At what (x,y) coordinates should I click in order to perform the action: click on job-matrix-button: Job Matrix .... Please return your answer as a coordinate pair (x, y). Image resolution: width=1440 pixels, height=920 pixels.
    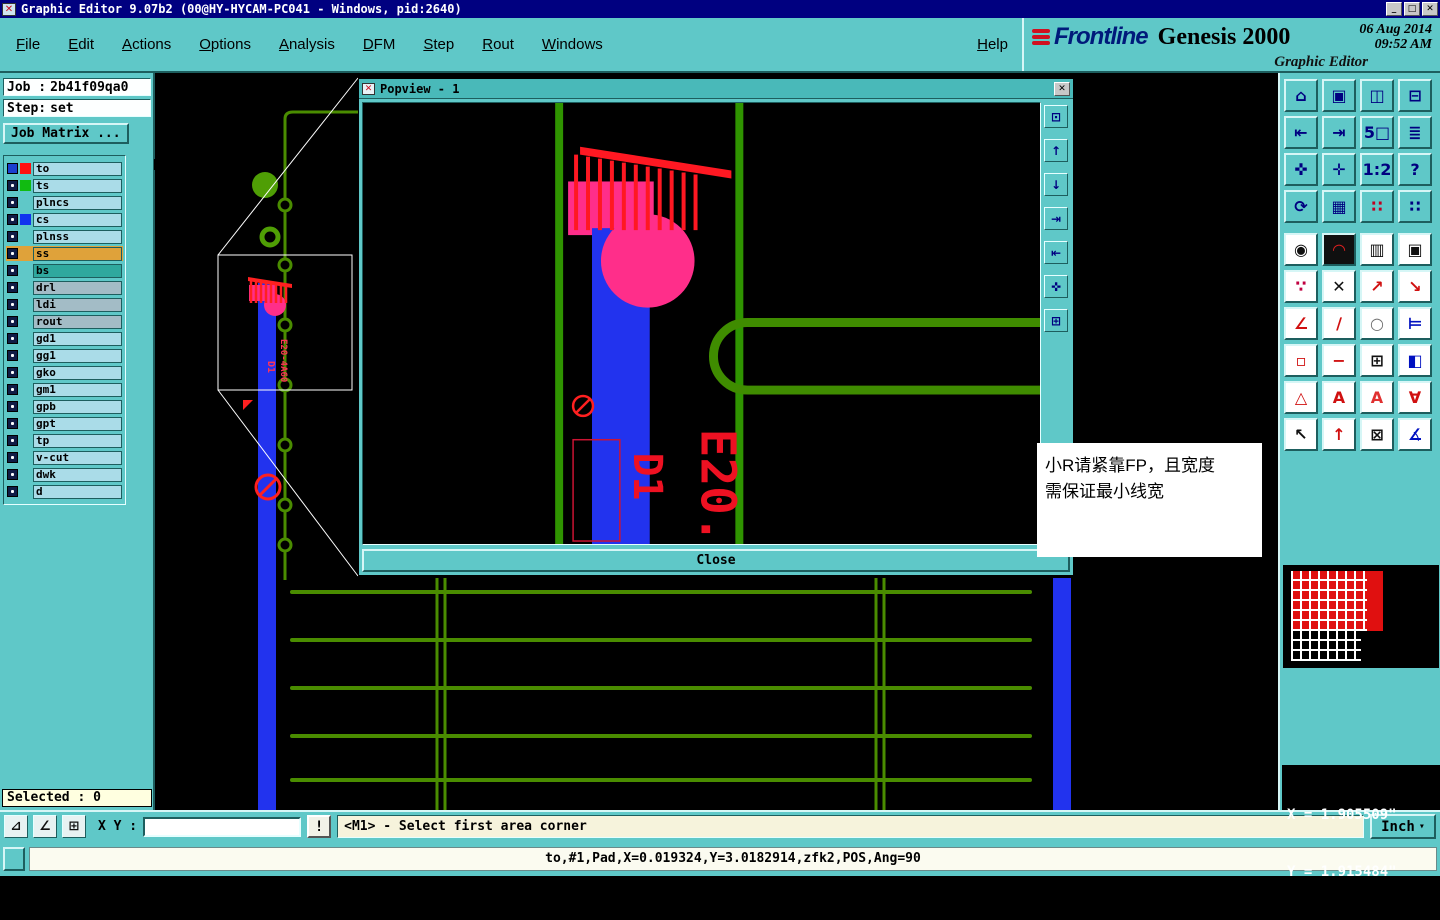
    Looking at the image, I should click on (66, 133).